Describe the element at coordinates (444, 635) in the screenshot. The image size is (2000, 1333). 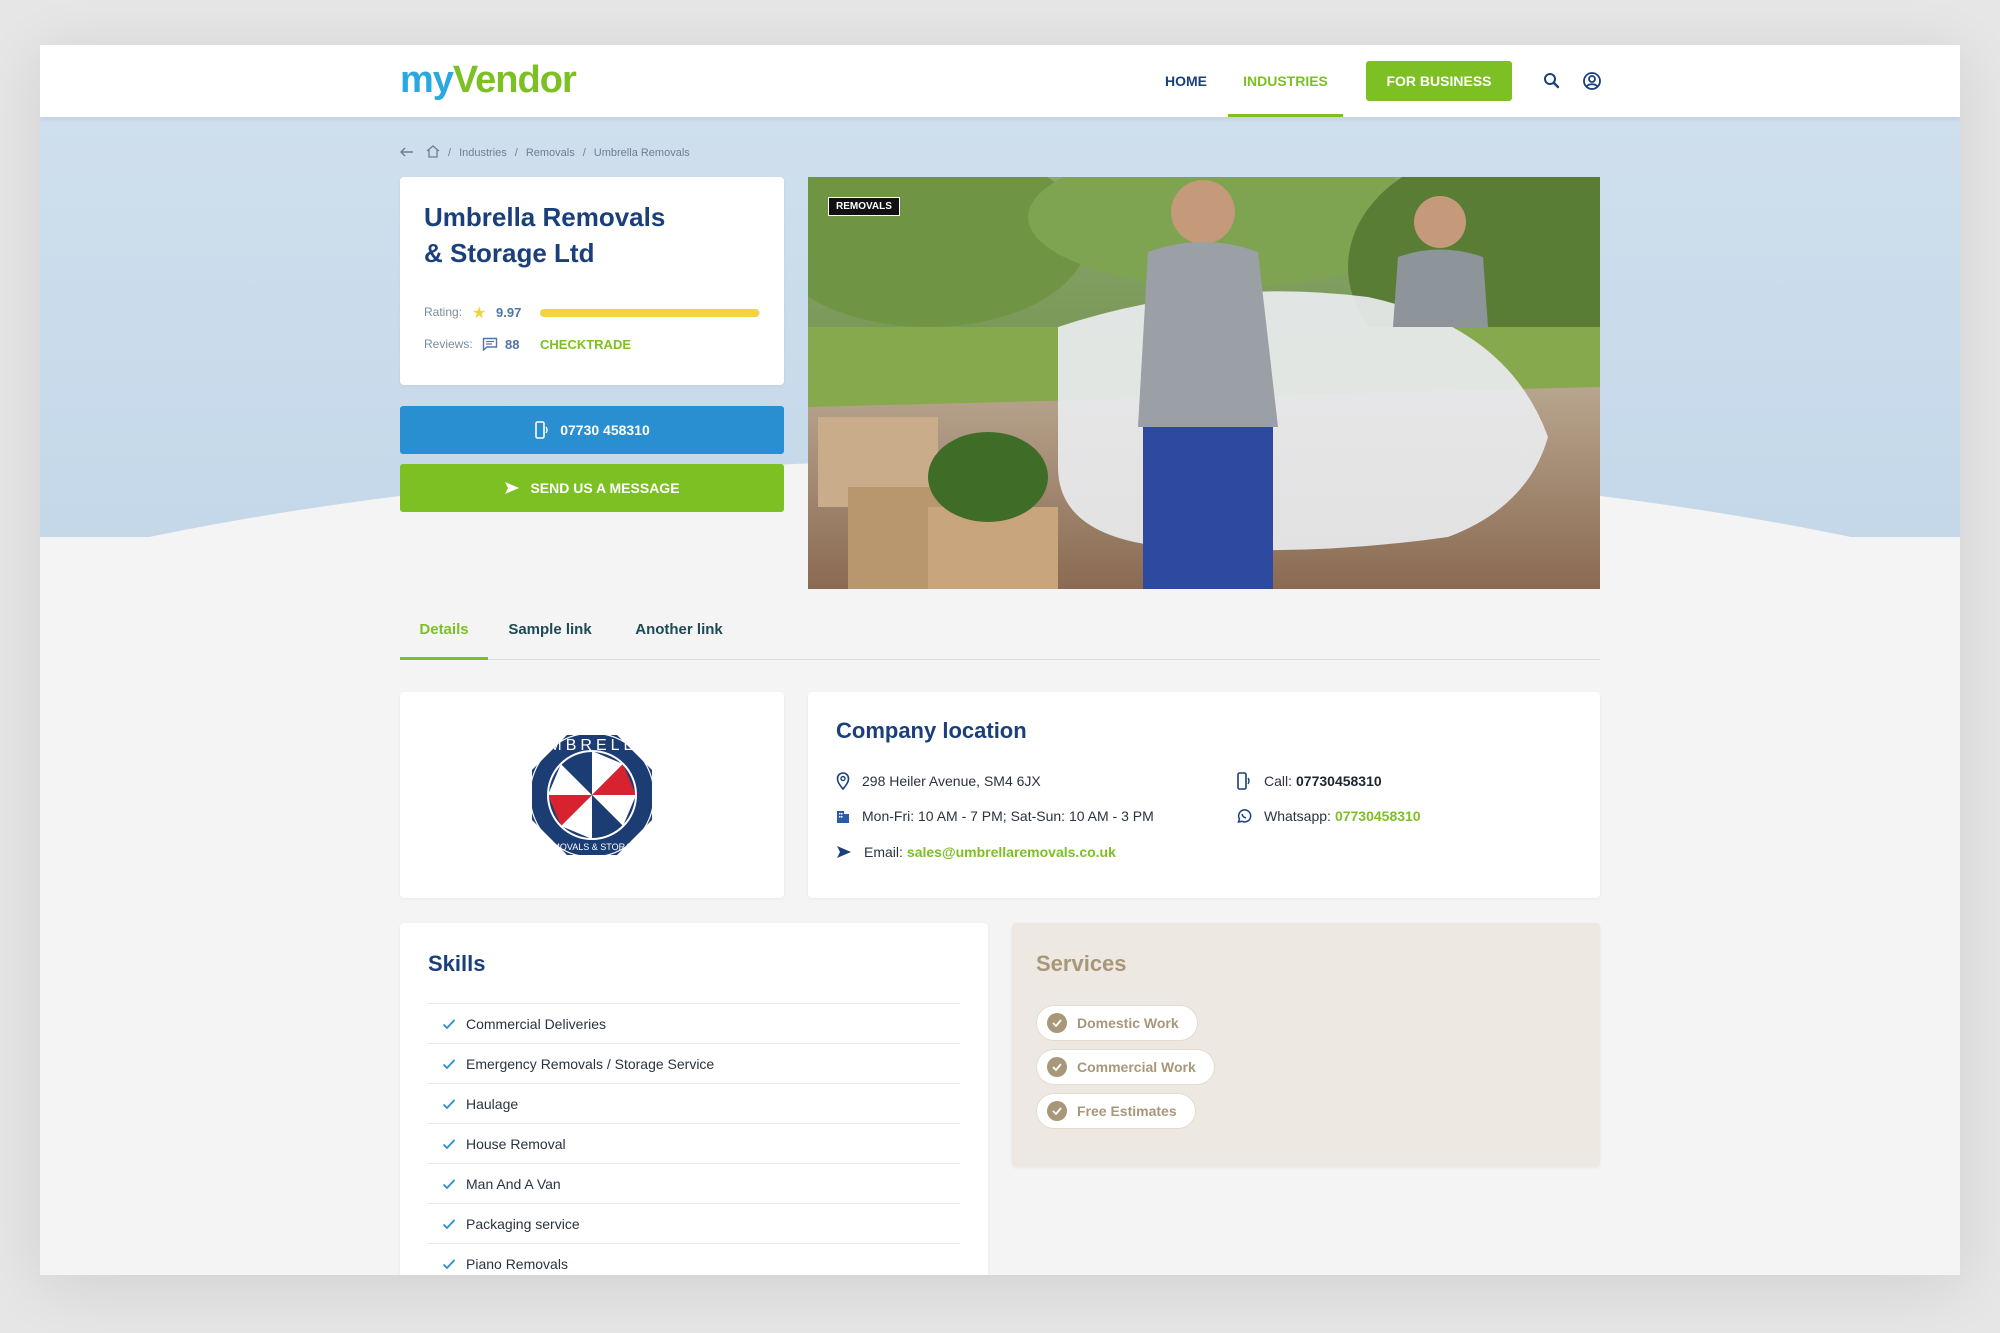
I see `tab-details: Details` at that location.